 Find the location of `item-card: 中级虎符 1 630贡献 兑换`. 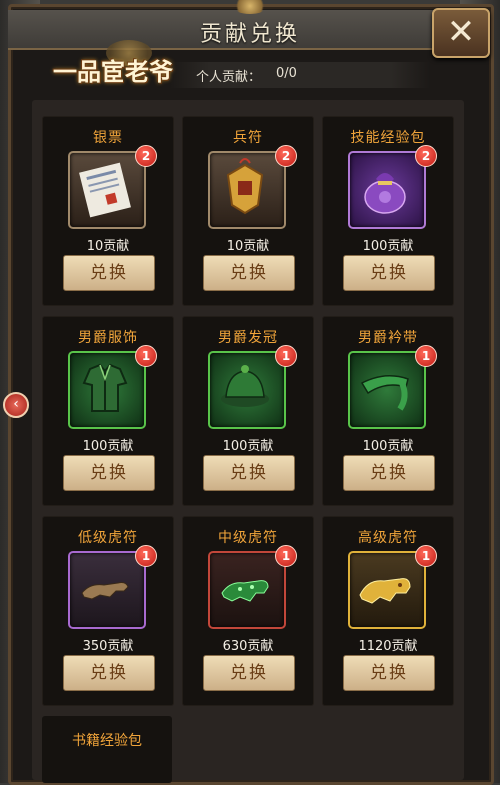

item-card: 中级虎符 1 630贡献 兑换 is located at coordinates (248, 611).